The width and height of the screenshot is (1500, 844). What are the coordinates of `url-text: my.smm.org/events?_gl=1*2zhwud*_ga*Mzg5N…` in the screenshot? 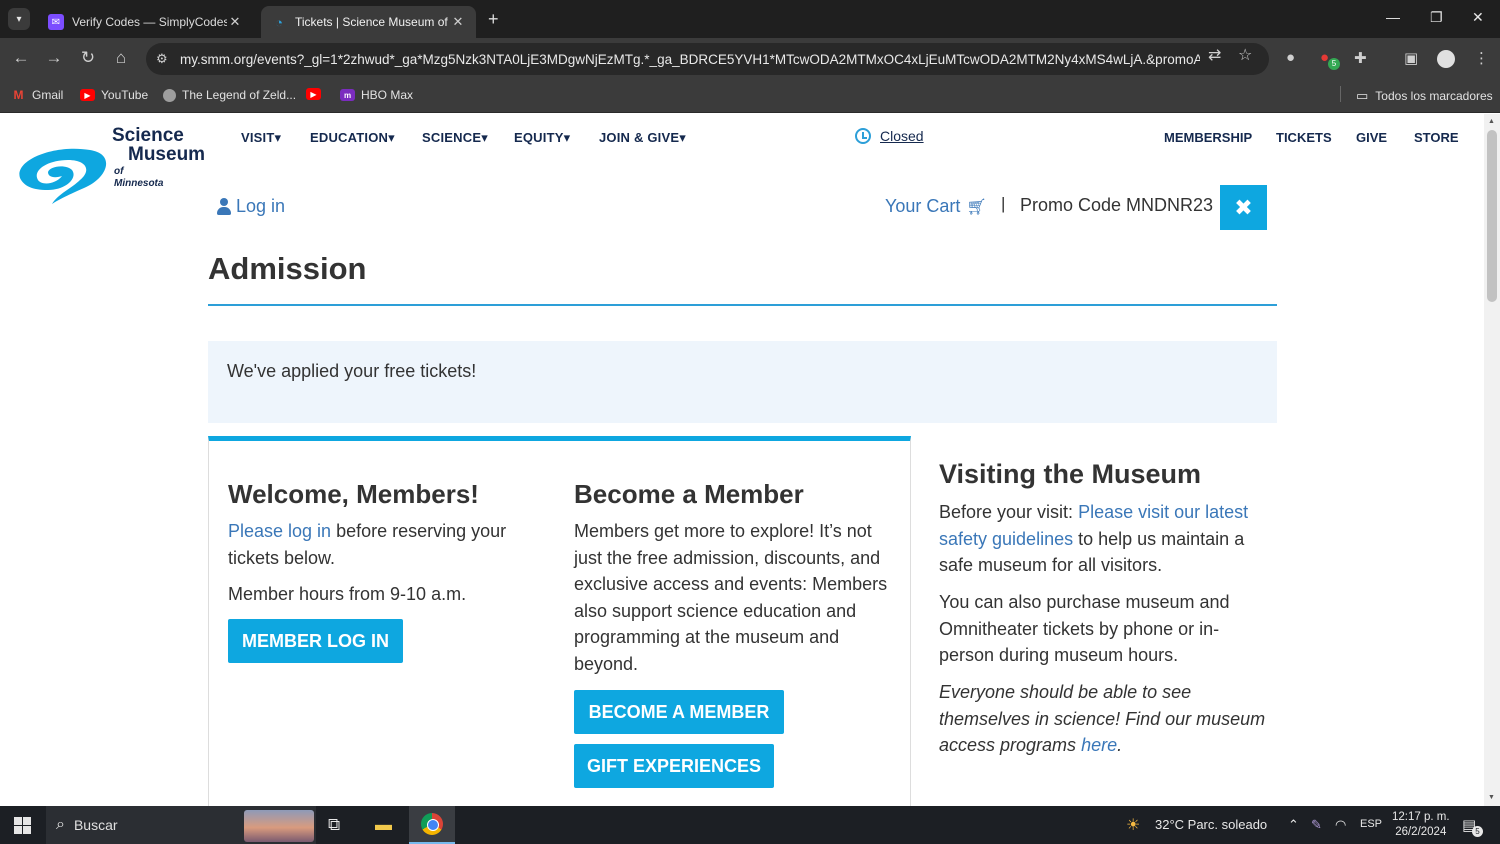 It's located at (690, 59).